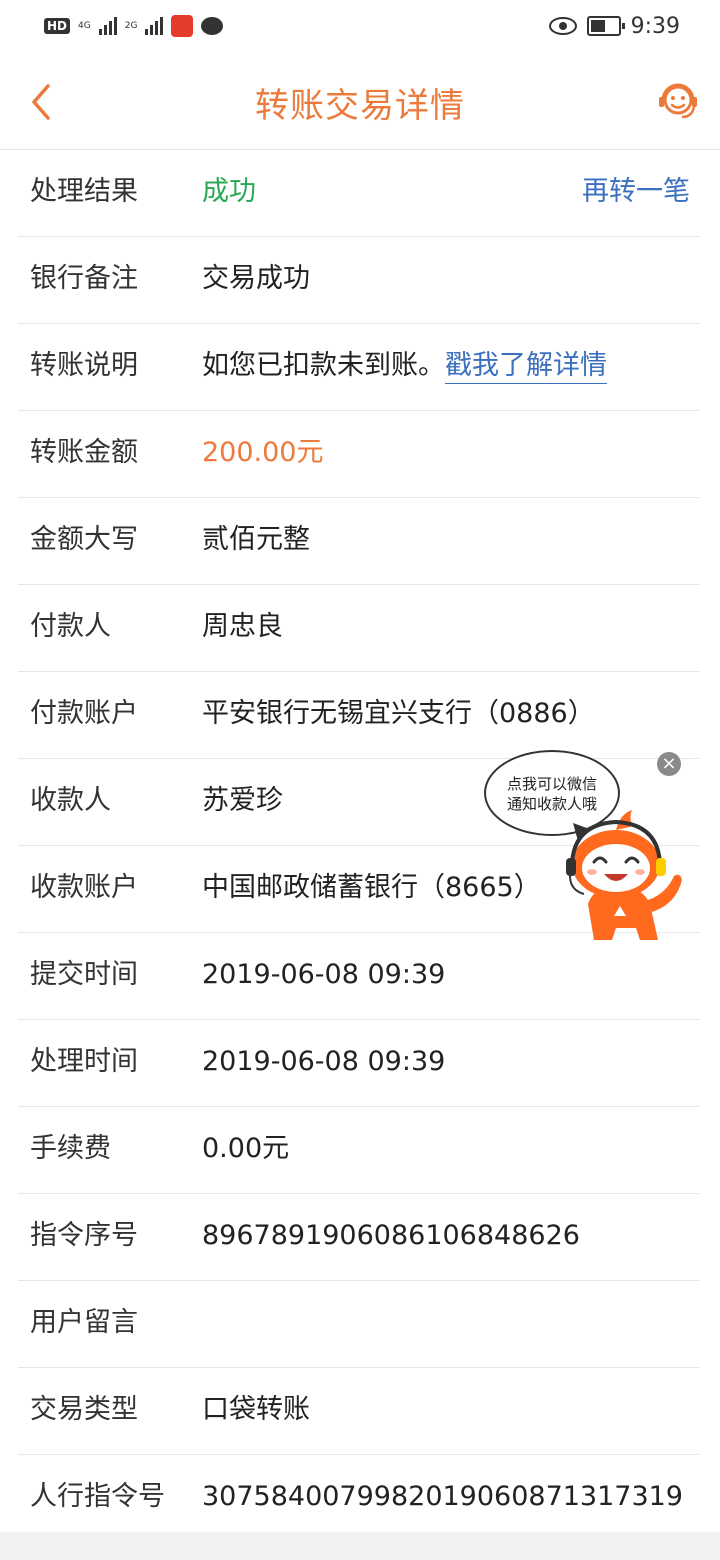 Image resolution: width=720 pixels, height=1560 pixels. I want to click on amount-upper-label: 金额大写, so click(84, 539).